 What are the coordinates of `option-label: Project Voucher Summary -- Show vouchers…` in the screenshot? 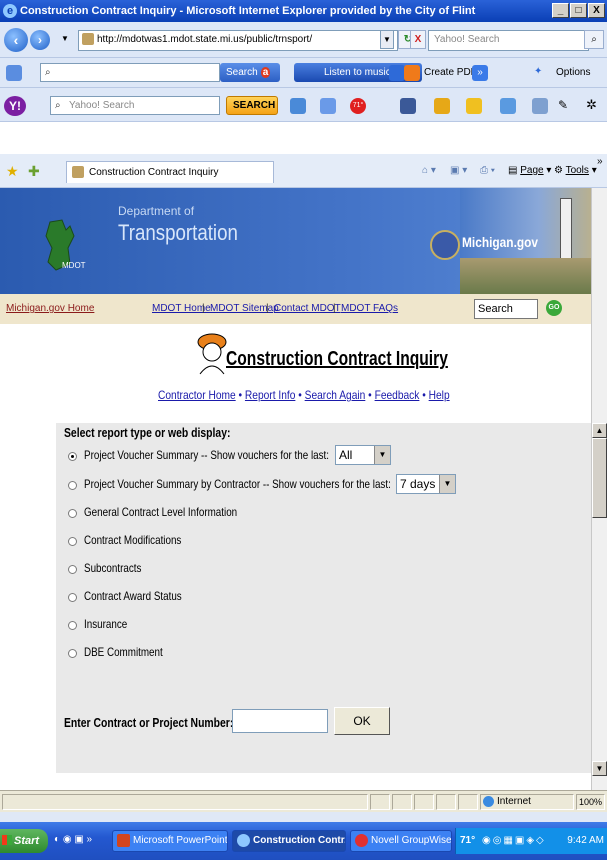 It's located at (207, 455).